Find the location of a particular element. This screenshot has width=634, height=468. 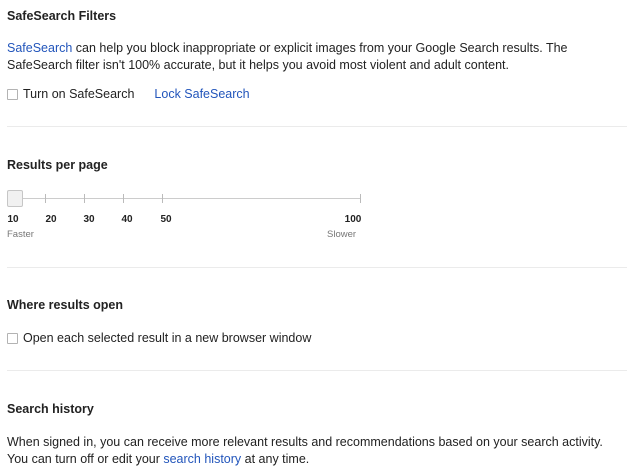

search-history-heading: Search history is located at coordinates (50, 409).